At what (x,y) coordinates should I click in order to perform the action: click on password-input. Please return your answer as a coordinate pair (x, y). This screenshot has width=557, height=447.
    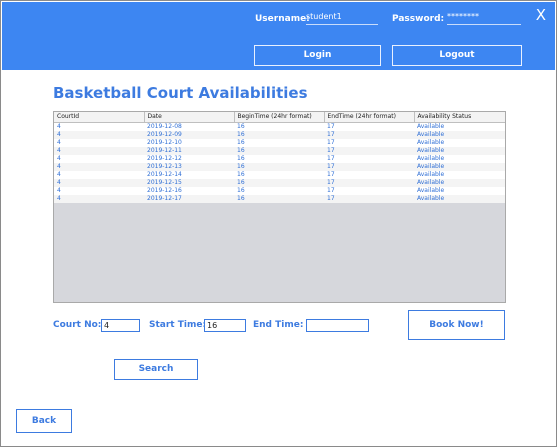
    Looking at the image, I should click on (484, 17).